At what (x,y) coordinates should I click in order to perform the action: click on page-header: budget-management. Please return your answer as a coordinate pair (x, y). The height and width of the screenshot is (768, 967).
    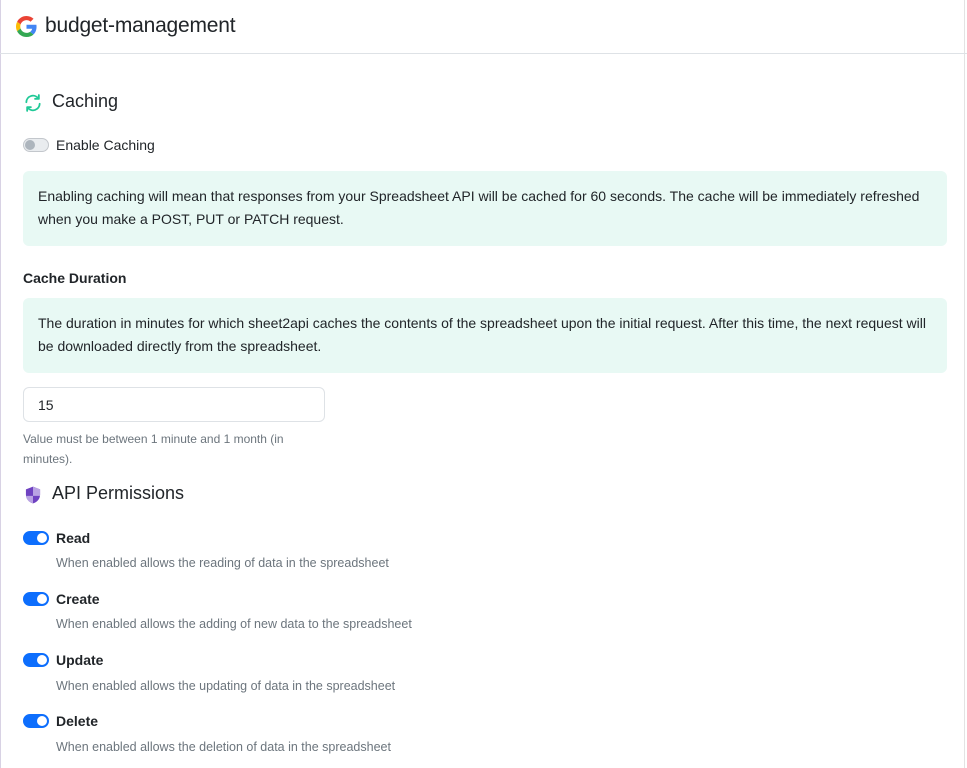
    Looking at the image, I should click on (483, 27).